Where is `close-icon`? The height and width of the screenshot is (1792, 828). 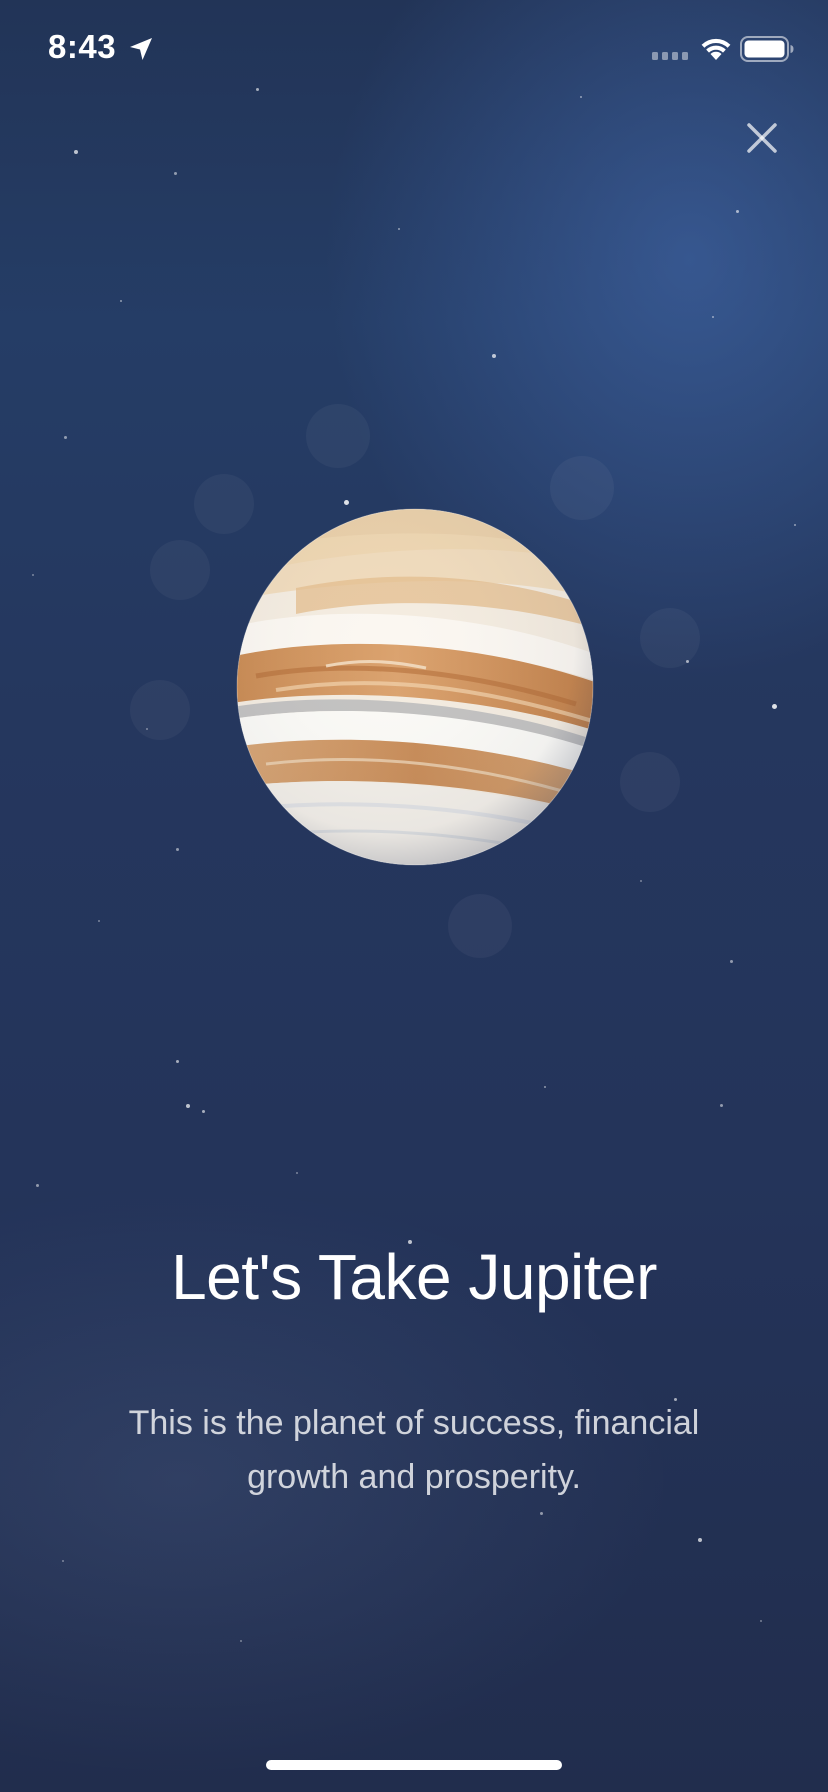 close-icon is located at coordinates (762, 138).